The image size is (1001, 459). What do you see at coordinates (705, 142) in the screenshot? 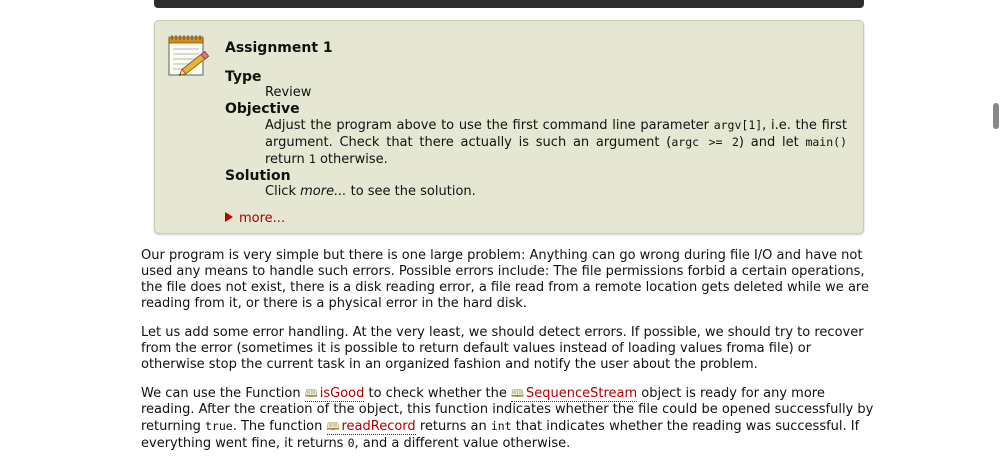
I see `code-argc: argc >= 2` at bounding box center [705, 142].